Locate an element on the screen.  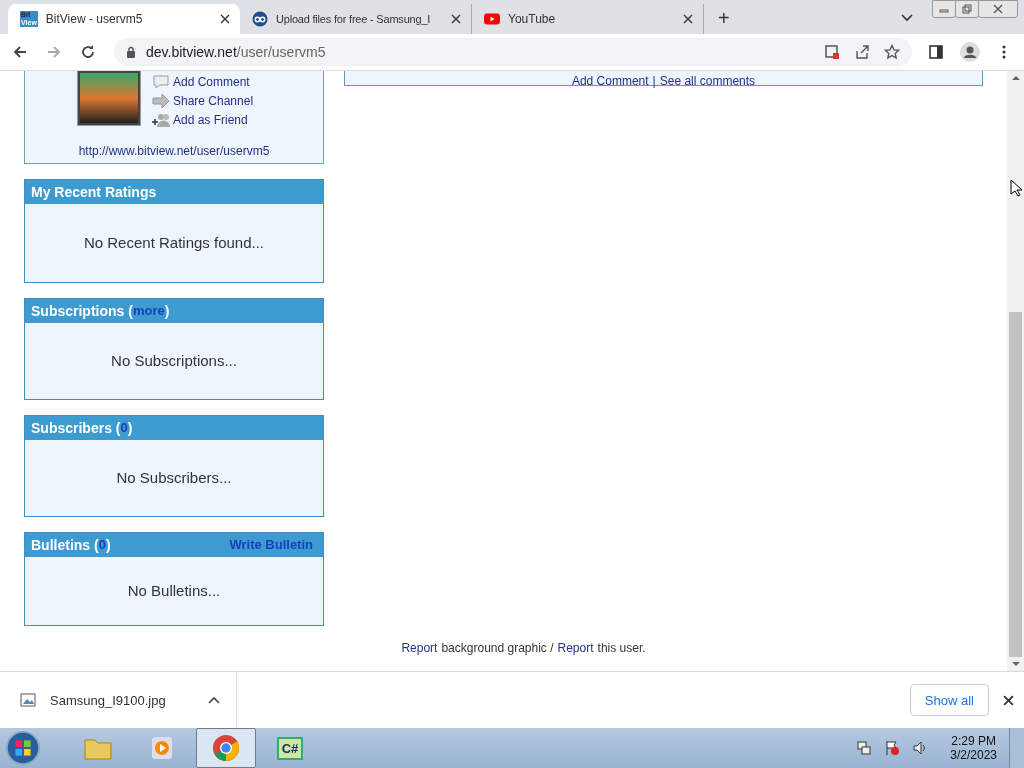
taskbar-app is located at coordinates (226, 748).